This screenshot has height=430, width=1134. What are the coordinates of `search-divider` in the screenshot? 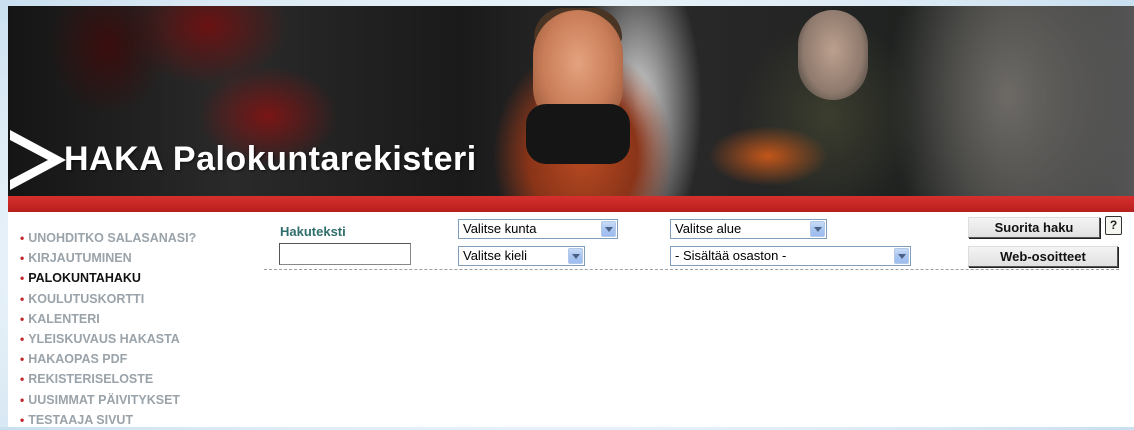 It's located at (691, 269).